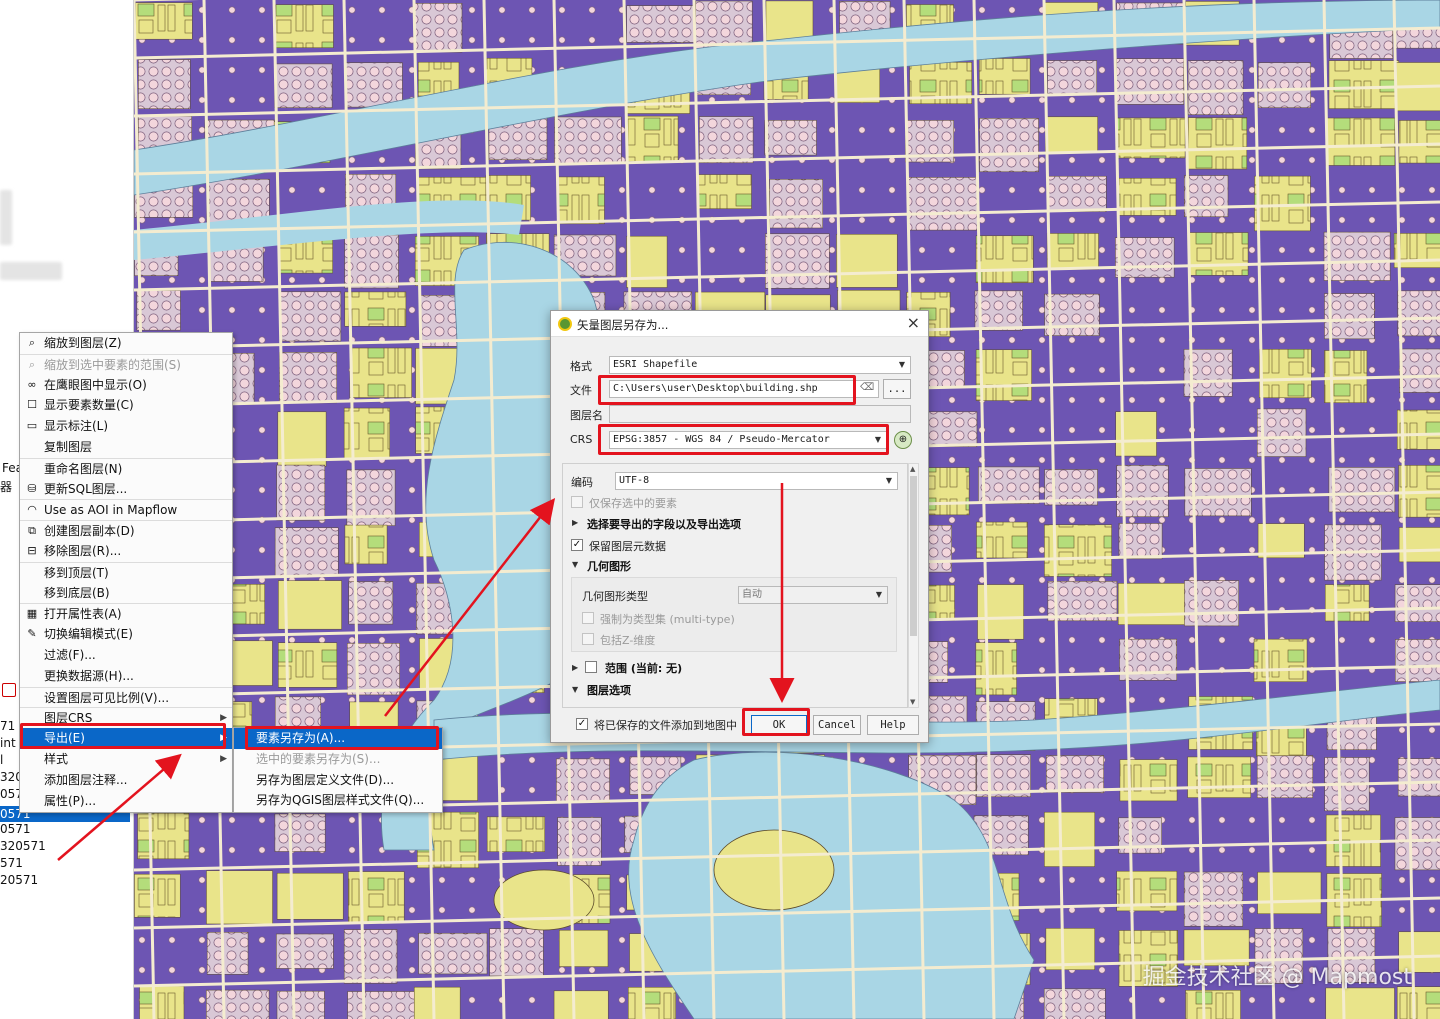 The height and width of the screenshot is (1019, 1440). What do you see at coordinates (586, 415) in the screenshot?
I see `layer-name-label: 图层名` at bounding box center [586, 415].